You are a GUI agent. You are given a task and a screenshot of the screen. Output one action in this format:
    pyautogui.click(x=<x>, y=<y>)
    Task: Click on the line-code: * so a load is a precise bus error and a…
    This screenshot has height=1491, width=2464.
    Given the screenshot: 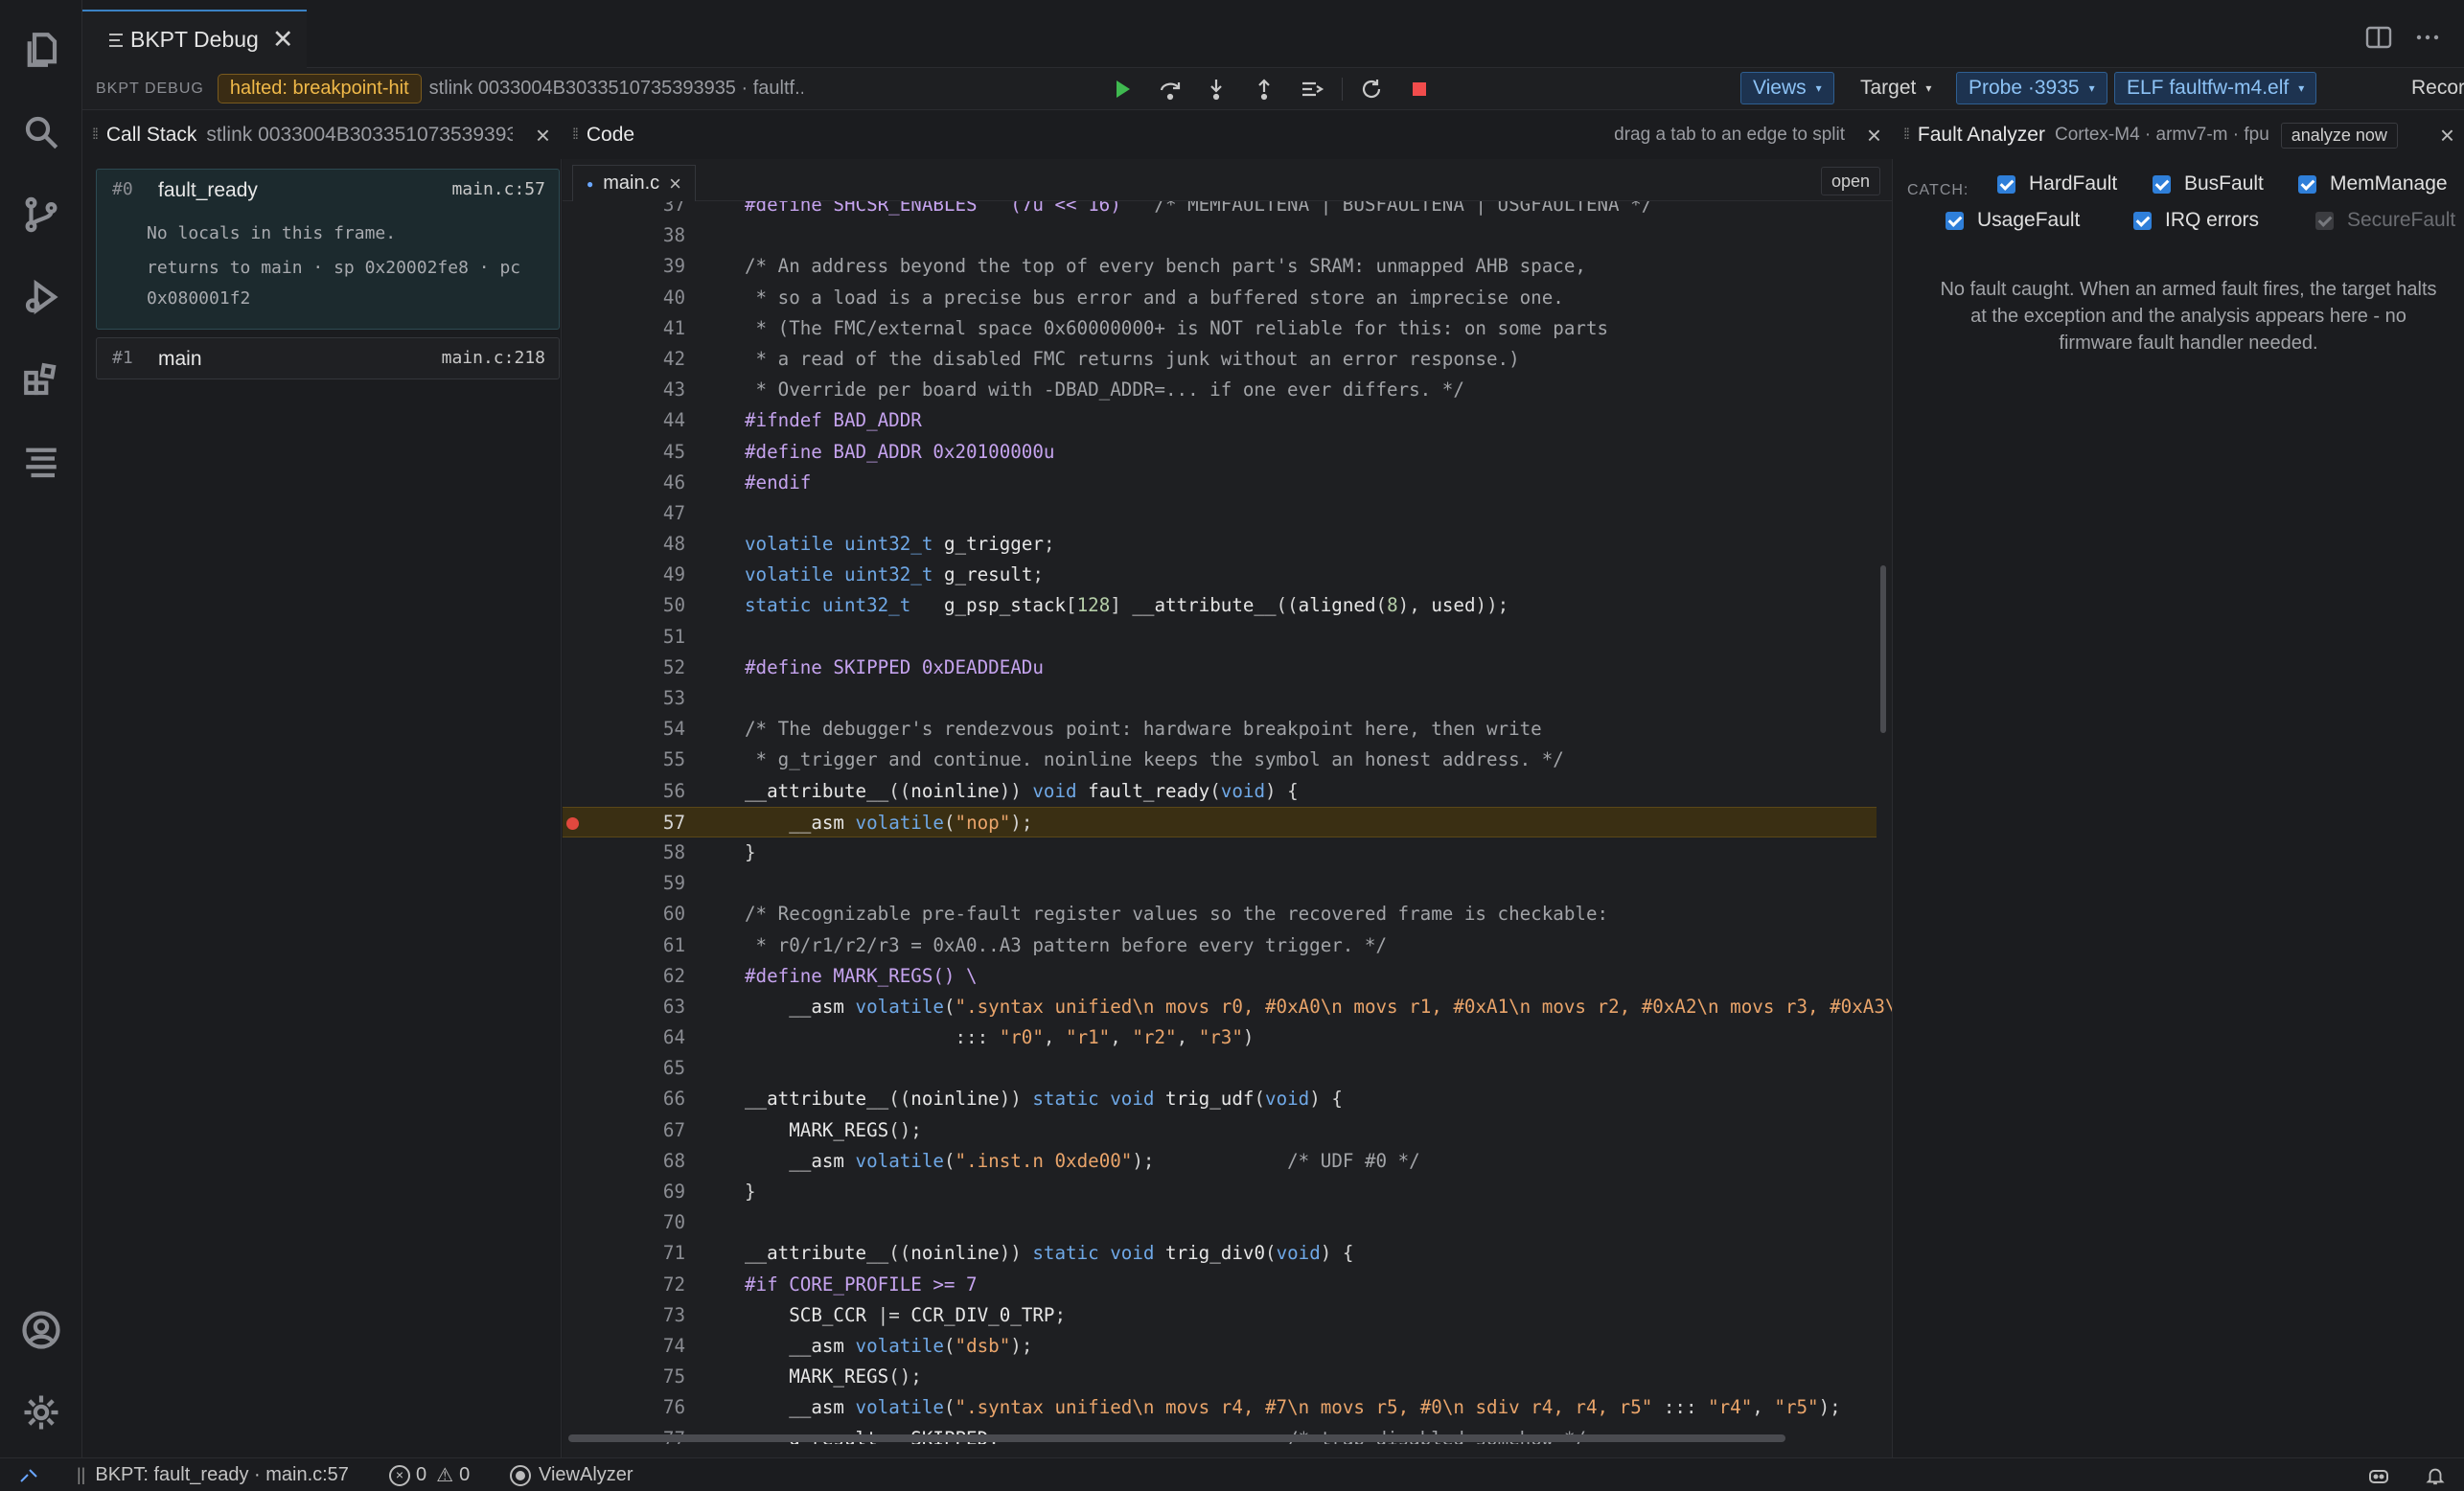 What is the action you would take?
    pyautogui.click(x=1154, y=297)
    